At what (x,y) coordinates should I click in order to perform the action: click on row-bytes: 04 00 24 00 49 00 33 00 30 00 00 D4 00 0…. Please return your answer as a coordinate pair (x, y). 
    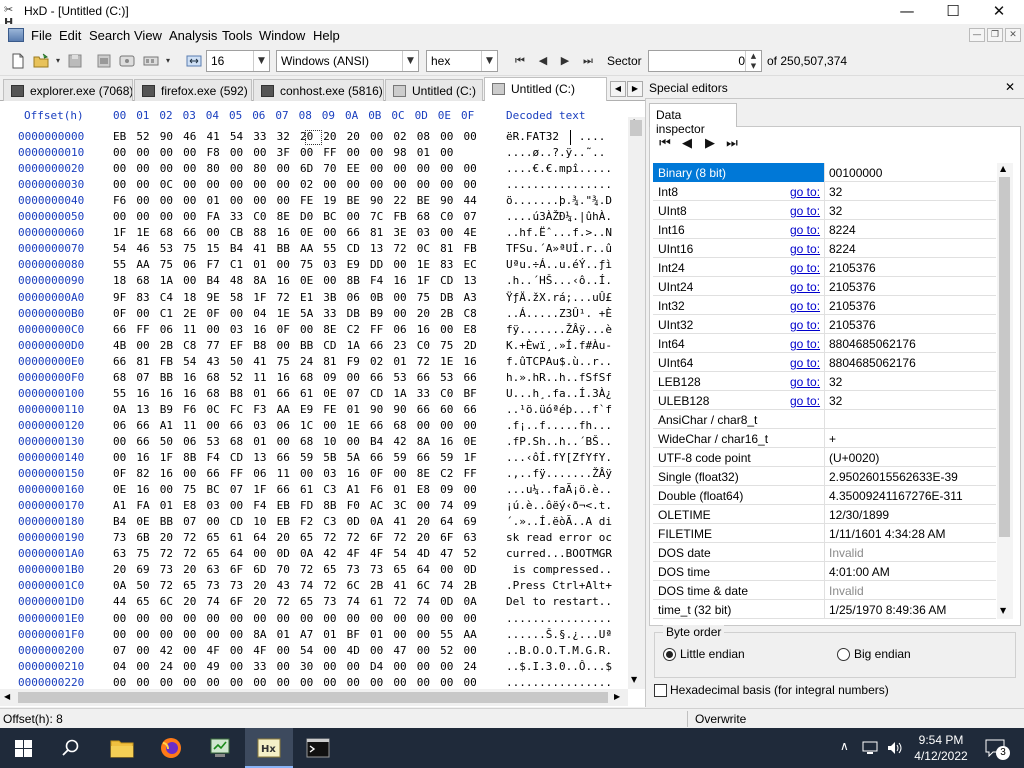
    Looking at the image, I should click on (295, 666).